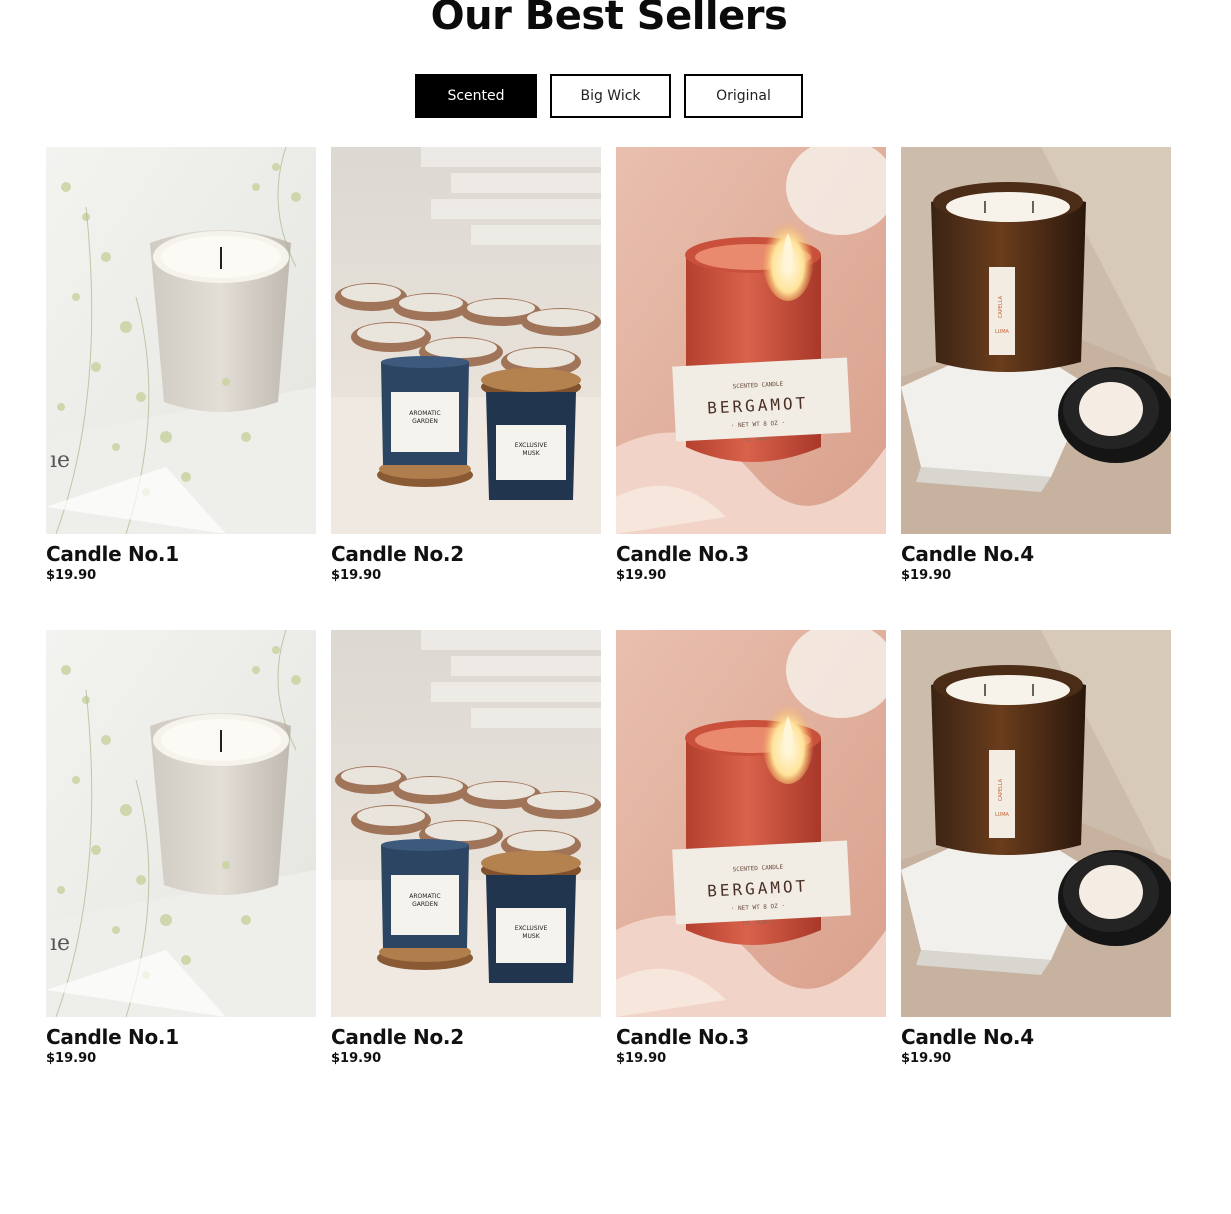  I want to click on tab-scented: Scented, so click(476, 96).